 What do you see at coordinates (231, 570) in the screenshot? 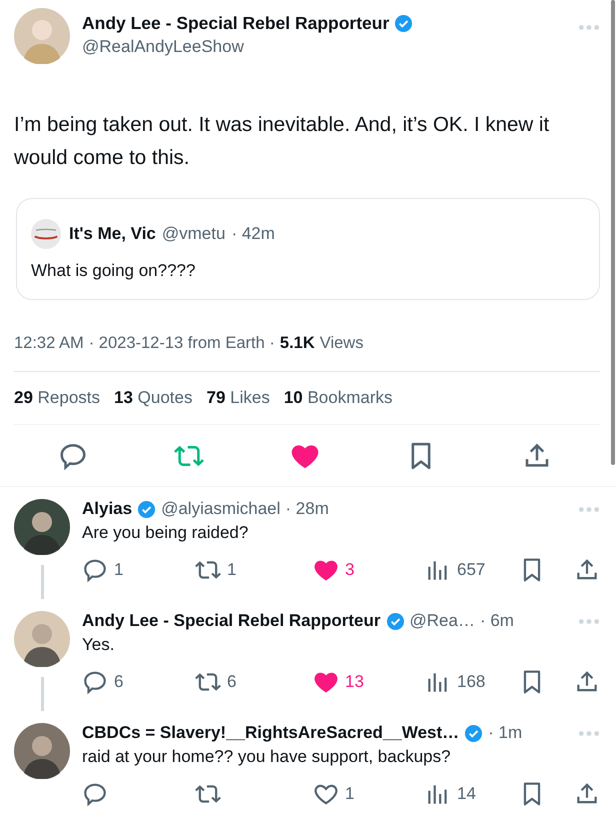
I see `repost-count: 1` at bounding box center [231, 570].